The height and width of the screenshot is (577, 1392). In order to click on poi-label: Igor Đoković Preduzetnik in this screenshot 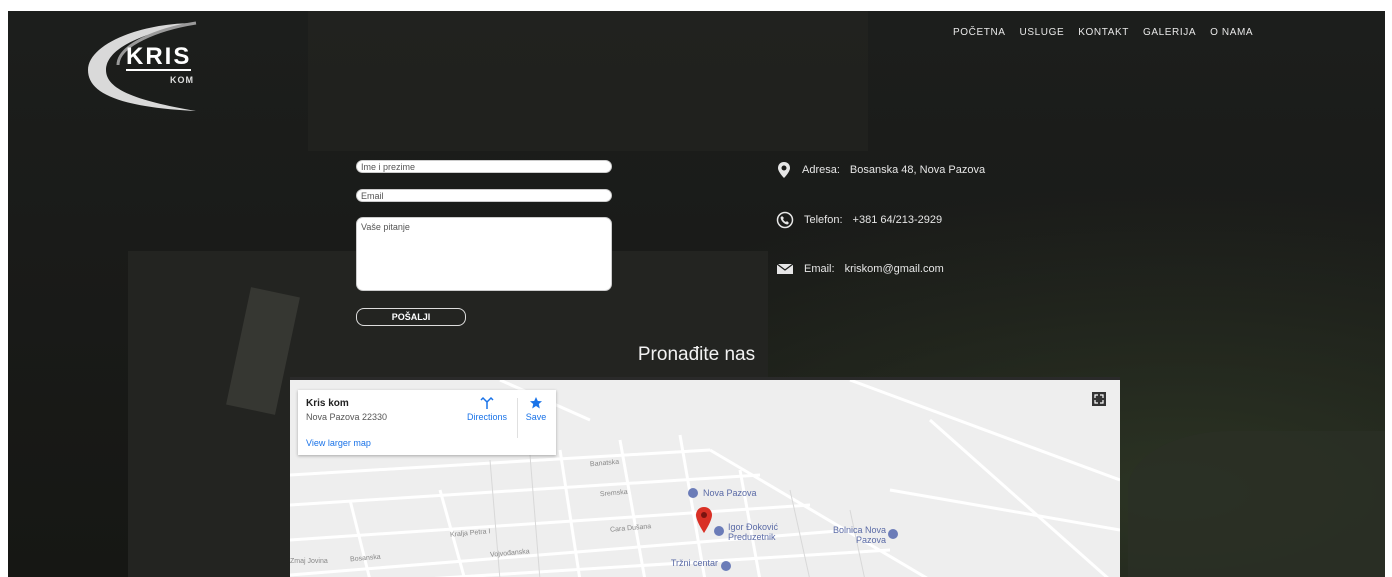, I will do `click(768, 532)`.